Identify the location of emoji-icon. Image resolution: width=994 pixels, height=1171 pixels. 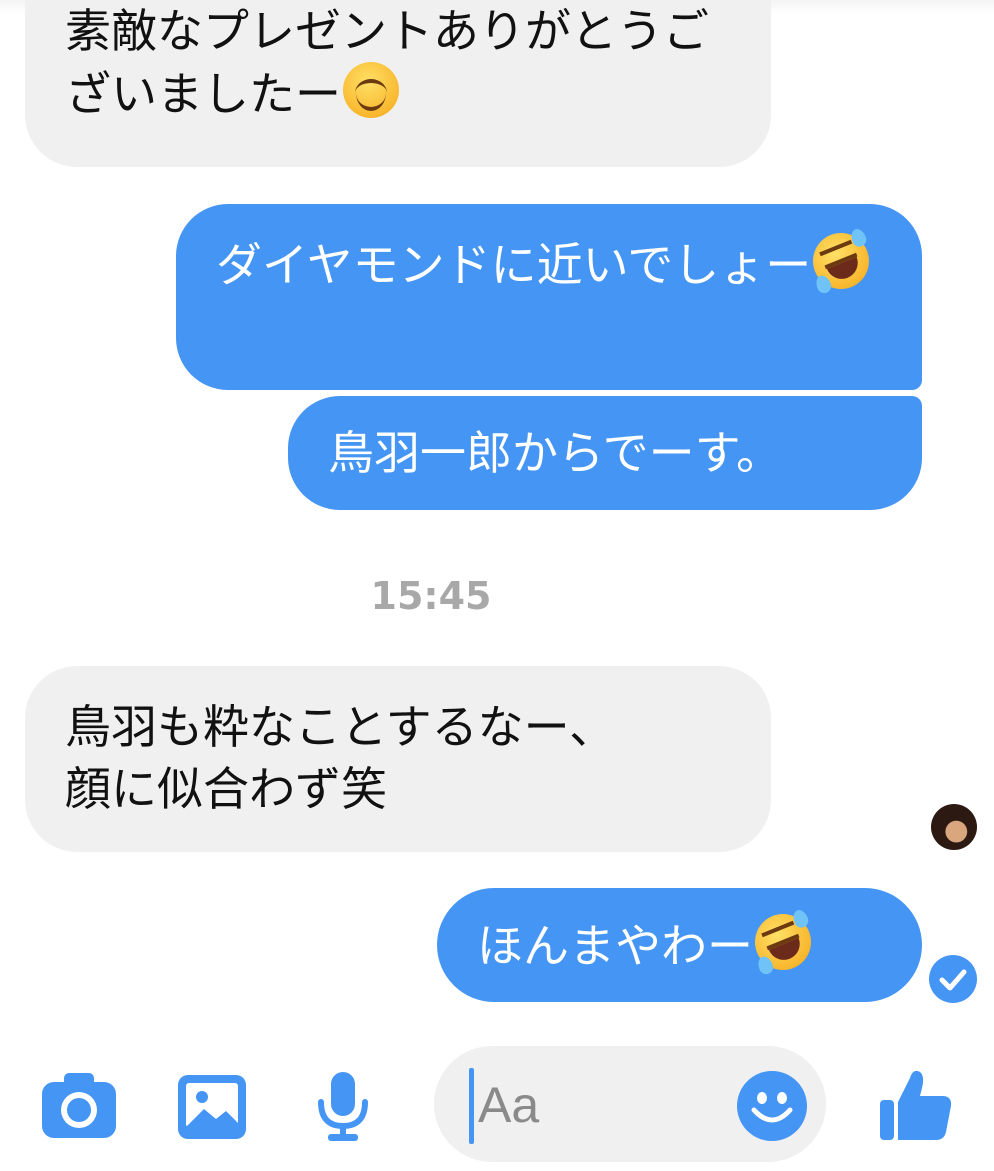
(772, 1108).